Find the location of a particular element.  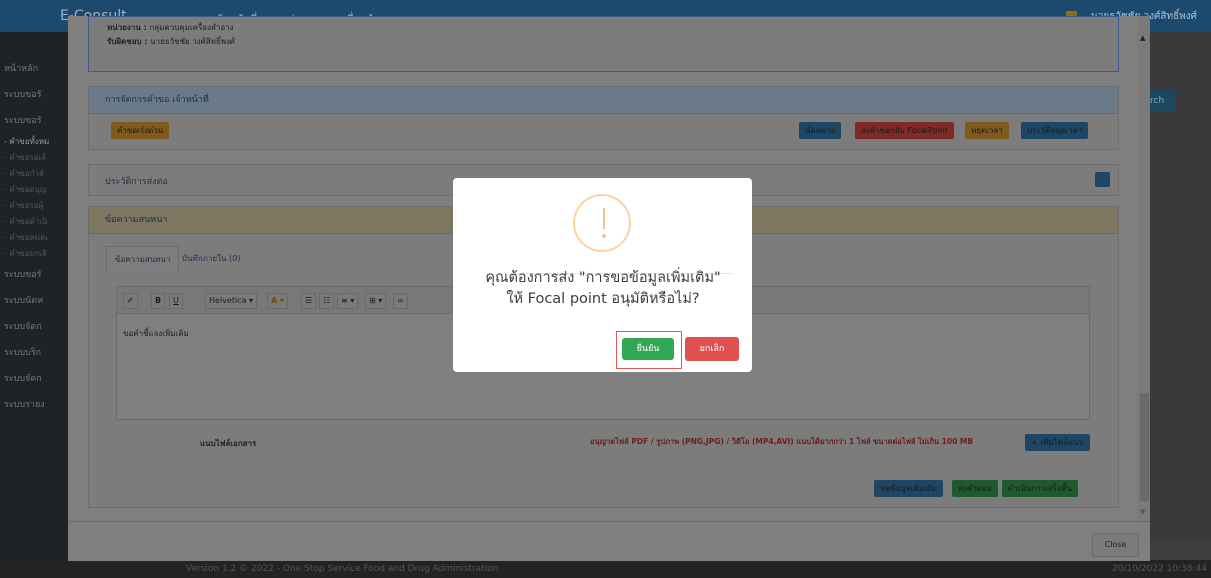

ordered-list-icon: ☷ is located at coordinates (327, 301).